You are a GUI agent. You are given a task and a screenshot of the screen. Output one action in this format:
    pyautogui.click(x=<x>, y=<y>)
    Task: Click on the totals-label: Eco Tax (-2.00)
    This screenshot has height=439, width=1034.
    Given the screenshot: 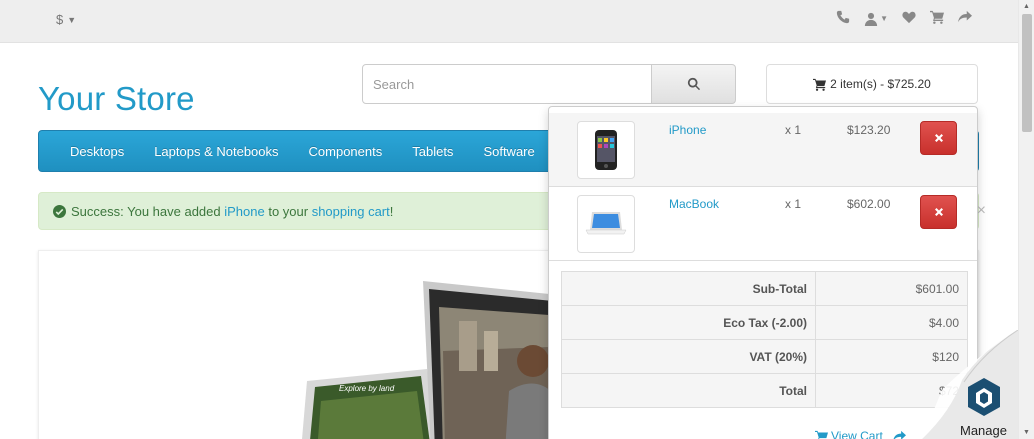 What is the action you would take?
    pyautogui.click(x=688, y=322)
    